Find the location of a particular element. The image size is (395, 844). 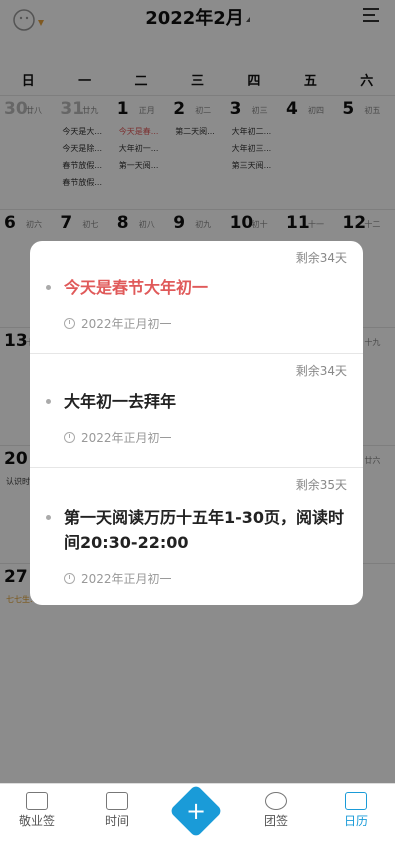

calendar-clock-icon is located at coordinates (117, 801).